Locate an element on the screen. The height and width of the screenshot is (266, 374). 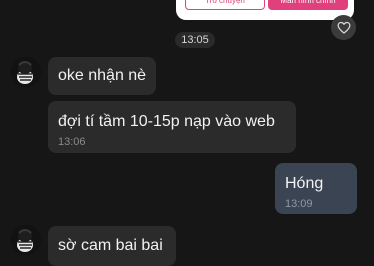
home-screen-button: Màn hình chính is located at coordinates (308, 5).